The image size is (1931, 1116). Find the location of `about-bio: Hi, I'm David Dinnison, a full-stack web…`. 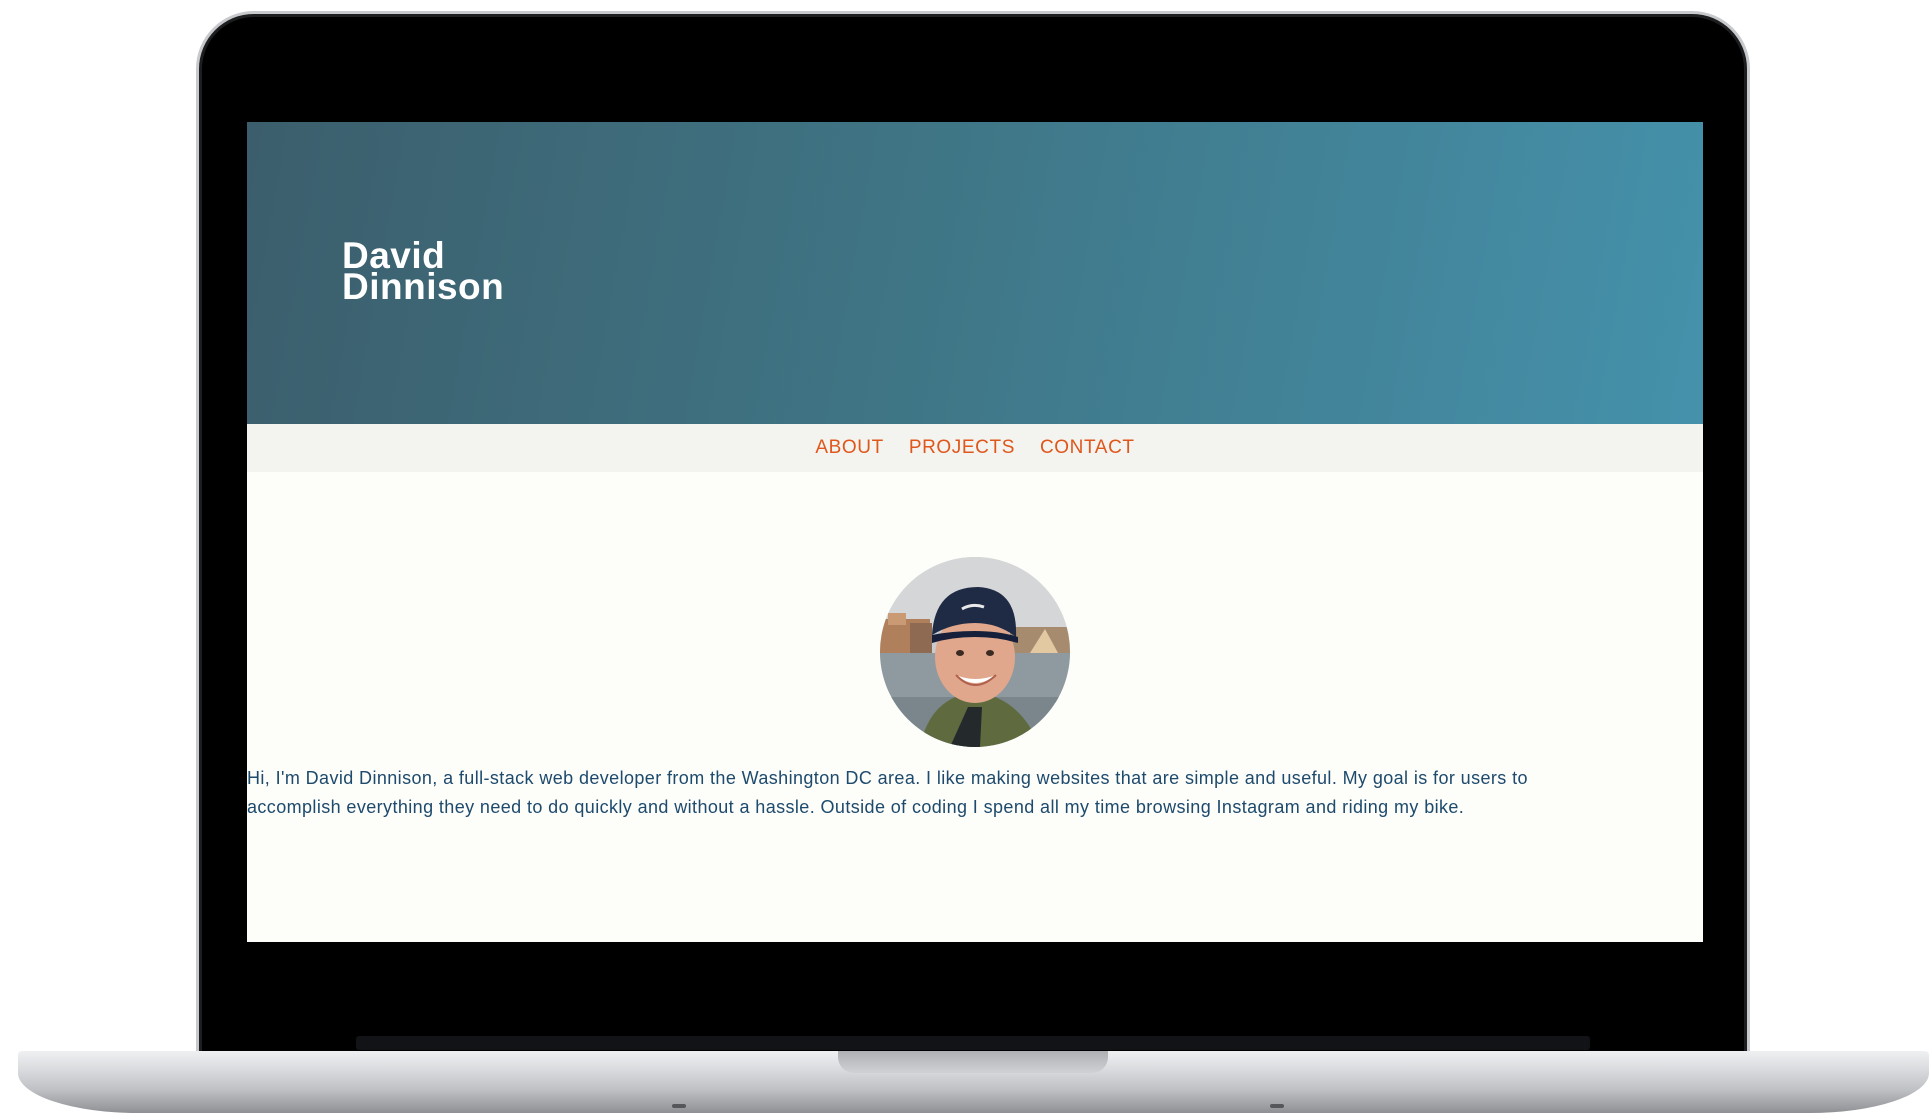

about-bio: Hi, I'm David Dinnison, a full-stack web… is located at coordinates (887, 792).